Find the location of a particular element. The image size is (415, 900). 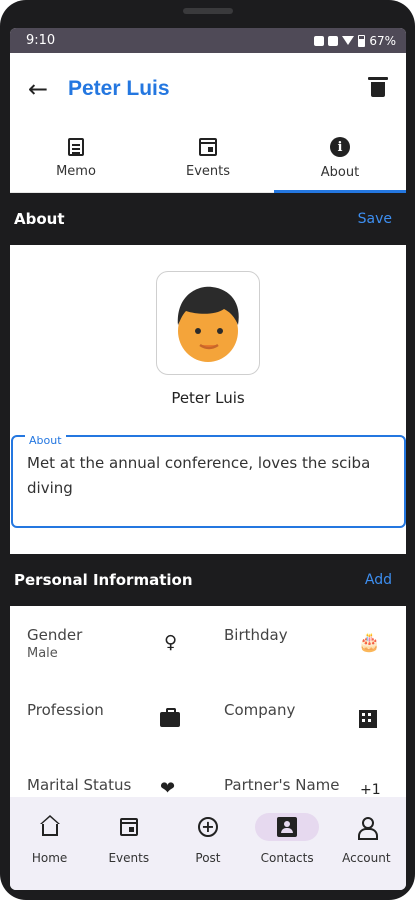

alarm-icon is located at coordinates (333, 40).